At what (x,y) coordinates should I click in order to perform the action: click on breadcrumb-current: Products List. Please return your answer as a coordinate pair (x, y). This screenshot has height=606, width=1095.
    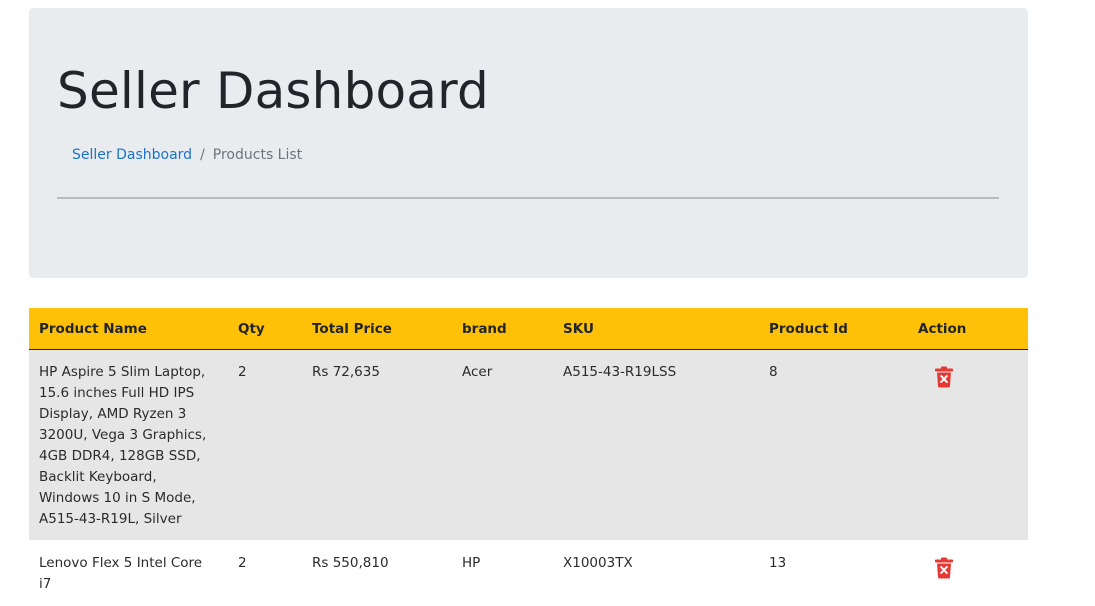
    Looking at the image, I should click on (257, 155).